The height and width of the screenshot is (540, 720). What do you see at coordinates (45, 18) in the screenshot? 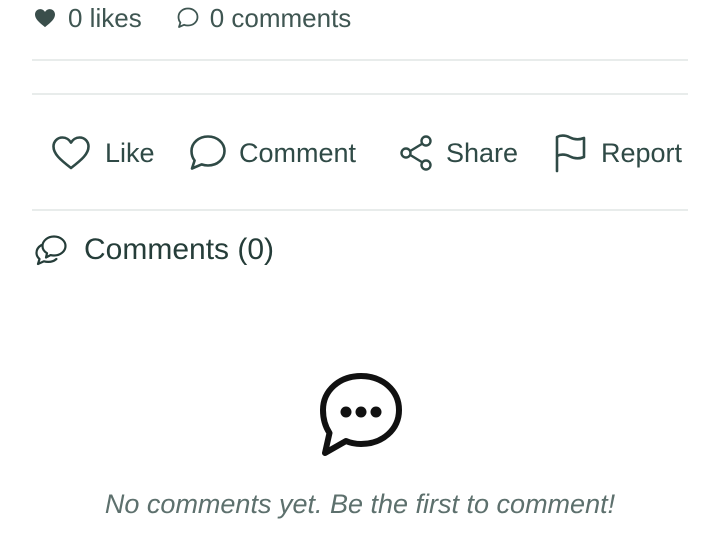
I see `heart-filled-icon` at bounding box center [45, 18].